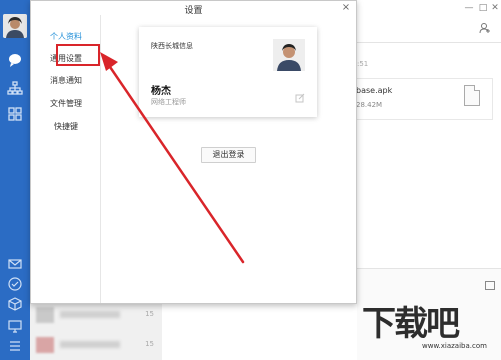  Describe the element at coordinates (172, 46) in the screenshot. I see `profile-company: 陕西长城信息` at that location.